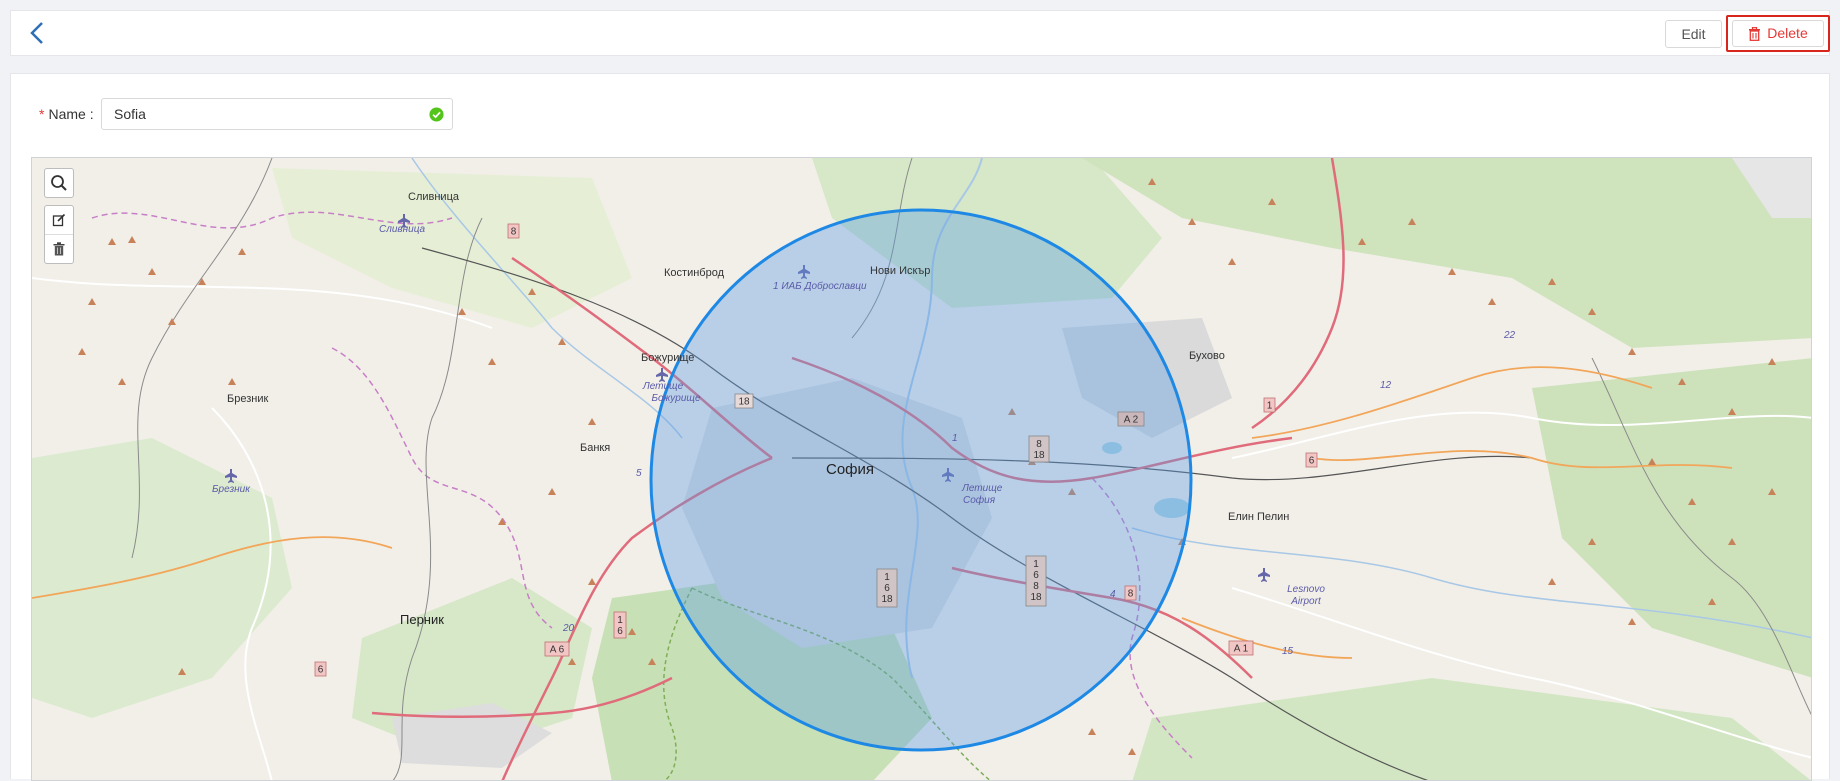 The width and height of the screenshot is (1840, 781). What do you see at coordinates (850, 469) in the screenshot?
I see `city-label-sofia: София` at bounding box center [850, 469].